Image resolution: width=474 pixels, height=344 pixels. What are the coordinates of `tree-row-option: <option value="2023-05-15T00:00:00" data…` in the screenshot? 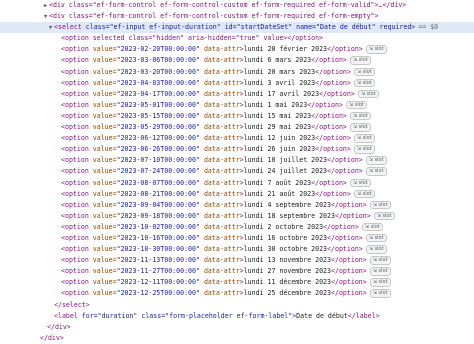 It's located at (237, 116).